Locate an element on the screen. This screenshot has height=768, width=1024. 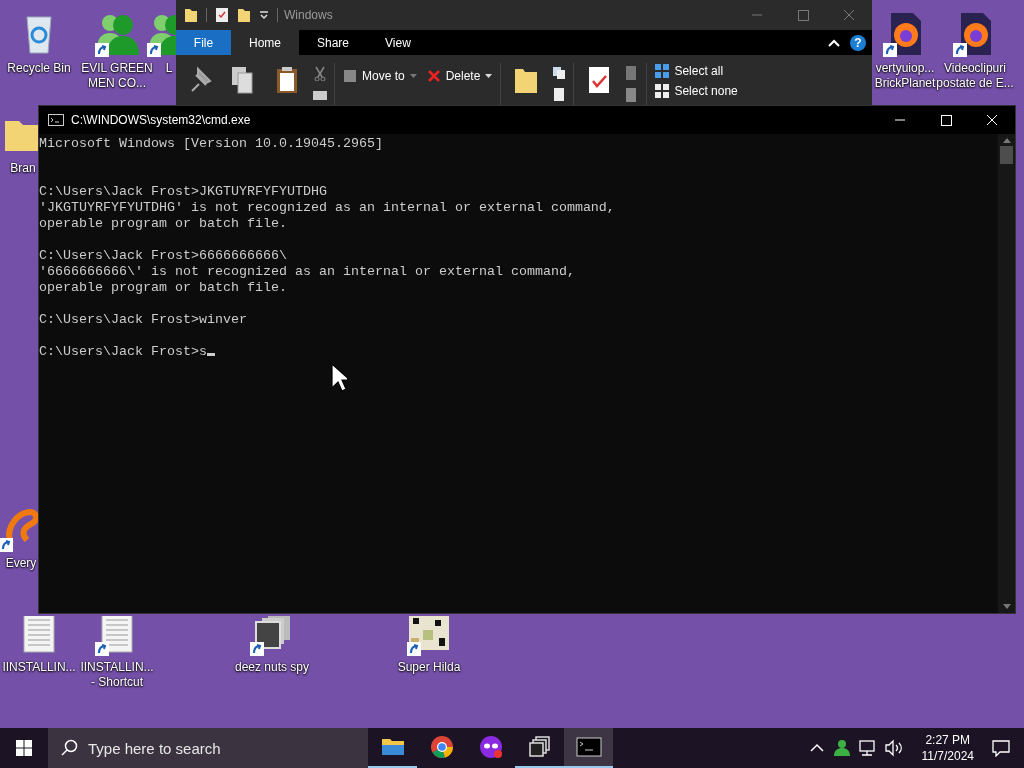
icon-label: Recycle Bin is located at coordinates (39, 68).